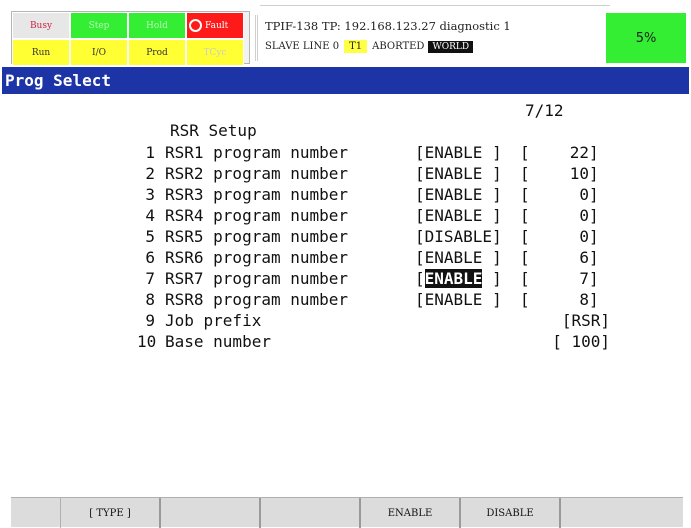 This screenshot has width=691, height=528. Describe the element at coordinates (411, 513) in the screenshot. I see `fkey-enable-button: ENABLE` at that location.